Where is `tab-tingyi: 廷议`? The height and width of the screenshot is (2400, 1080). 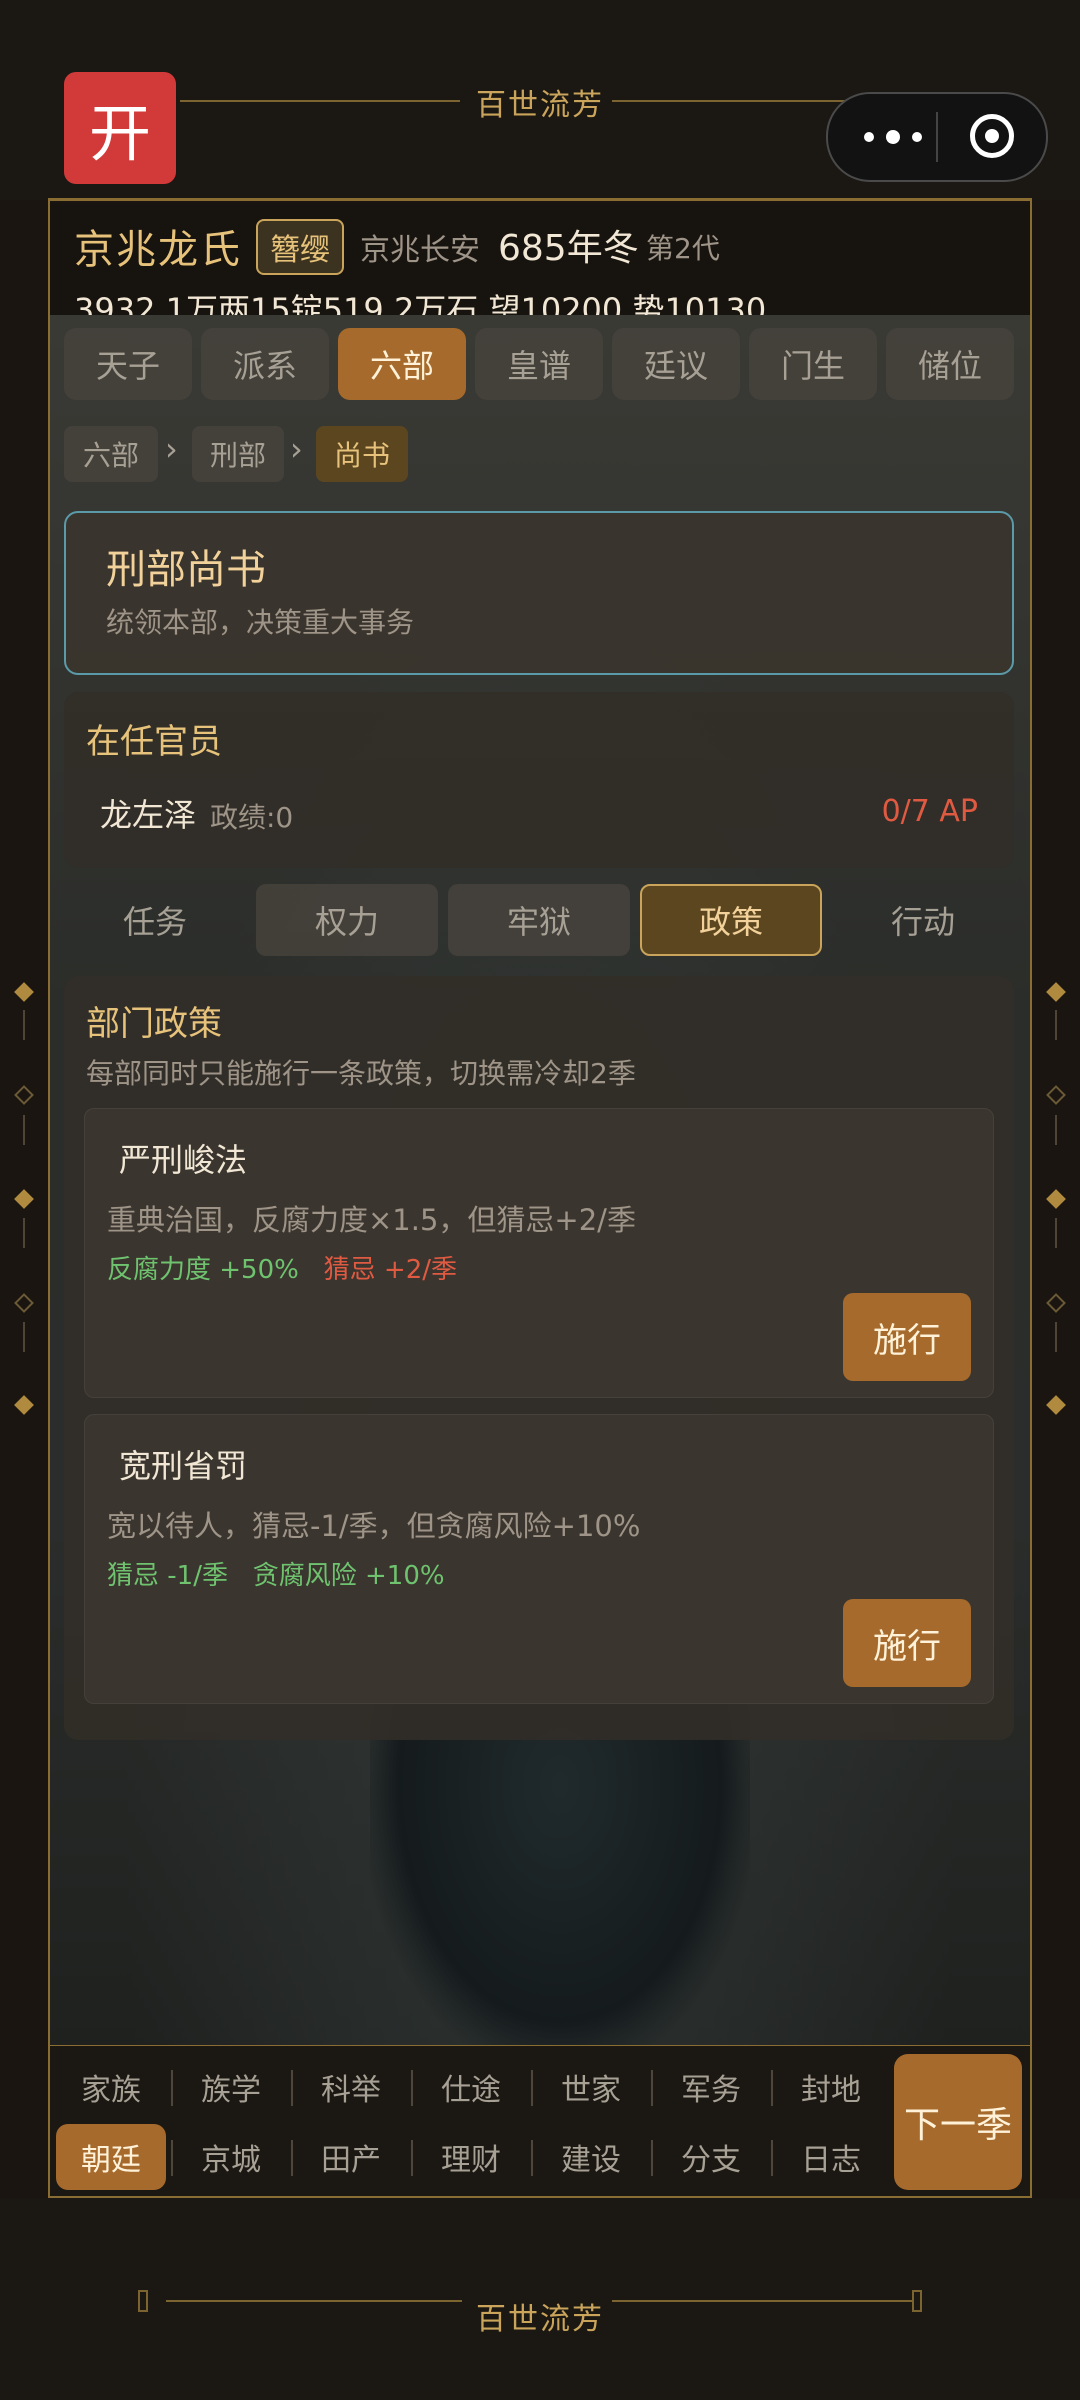
tab-tingyi: 廷议 is located at coordinates (676, 364).